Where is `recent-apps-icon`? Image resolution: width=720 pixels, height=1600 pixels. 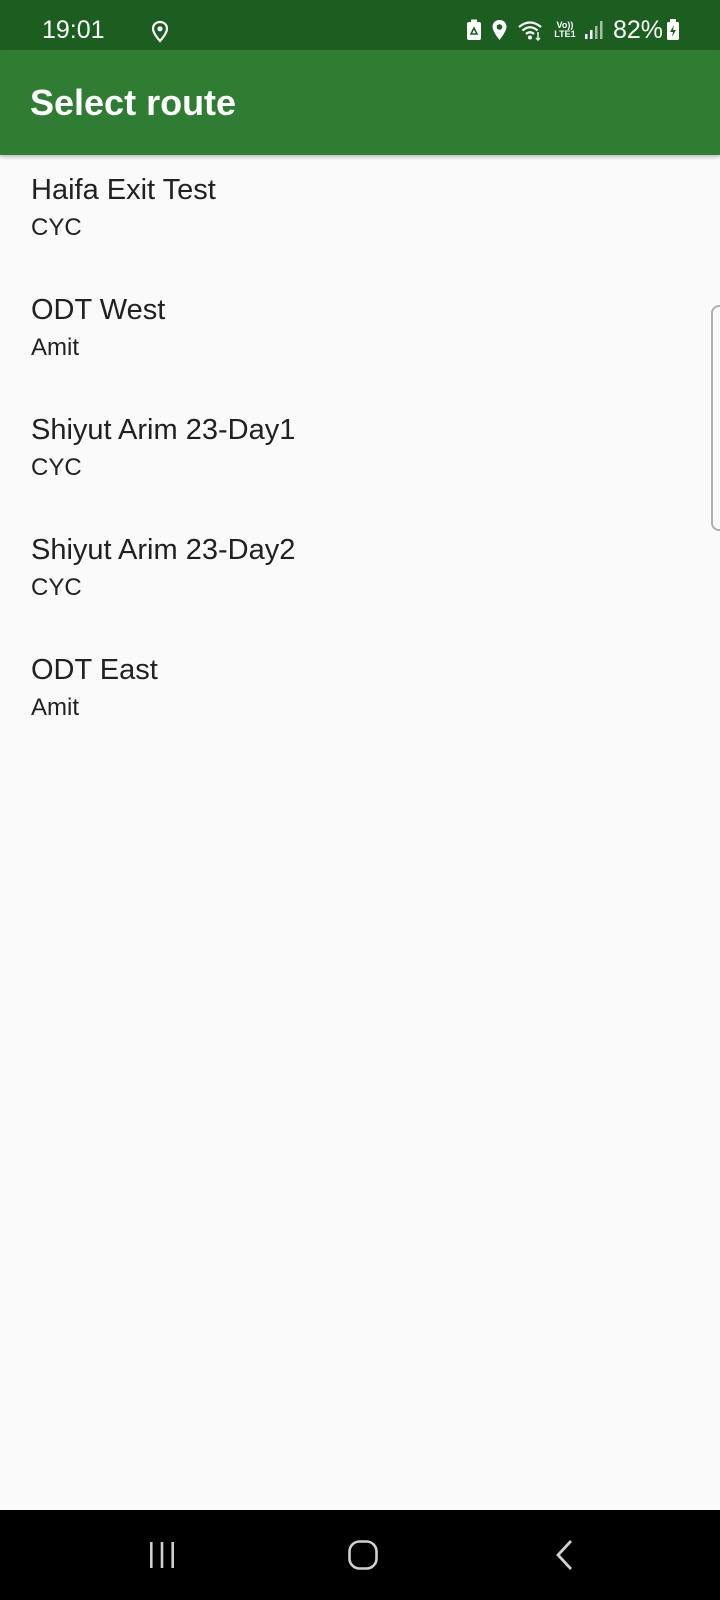
recent-apps-icon is located at coordinates (162, 1555).